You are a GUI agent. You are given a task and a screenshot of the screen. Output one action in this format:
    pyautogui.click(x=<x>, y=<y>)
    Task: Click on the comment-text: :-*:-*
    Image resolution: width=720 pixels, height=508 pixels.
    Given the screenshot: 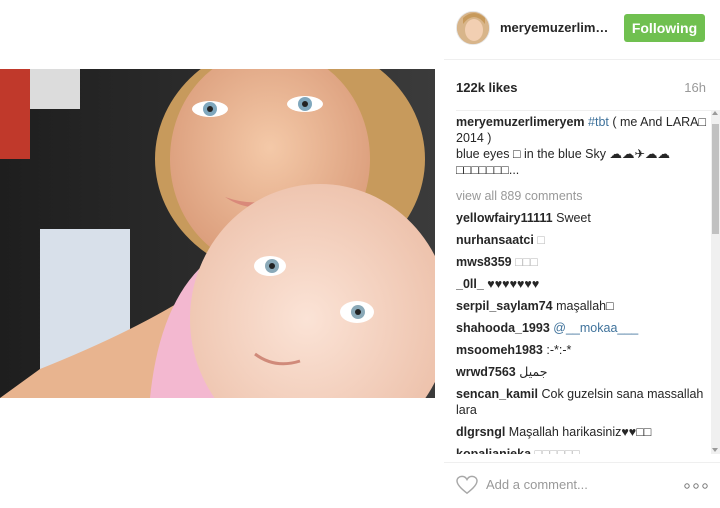 What is the action you would take?
    pyautogui.click(x=559, y=350)
    